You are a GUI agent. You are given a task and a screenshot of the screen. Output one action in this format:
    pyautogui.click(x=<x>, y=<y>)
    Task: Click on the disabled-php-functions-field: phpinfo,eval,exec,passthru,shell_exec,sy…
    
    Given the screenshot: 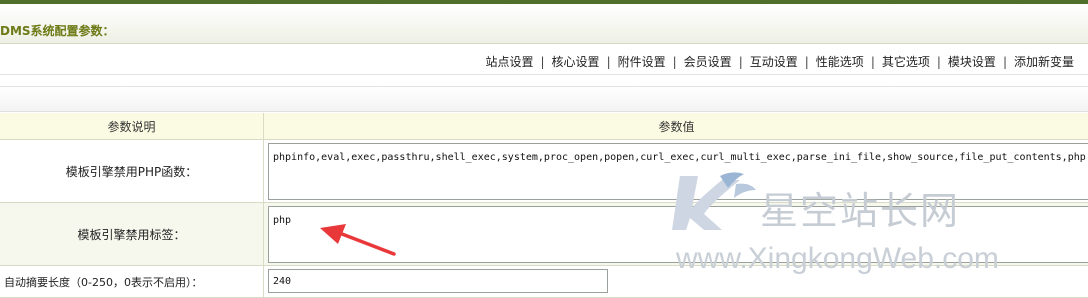 What is the action you would take?
    pyautogui.click(x=678, y=171)
    